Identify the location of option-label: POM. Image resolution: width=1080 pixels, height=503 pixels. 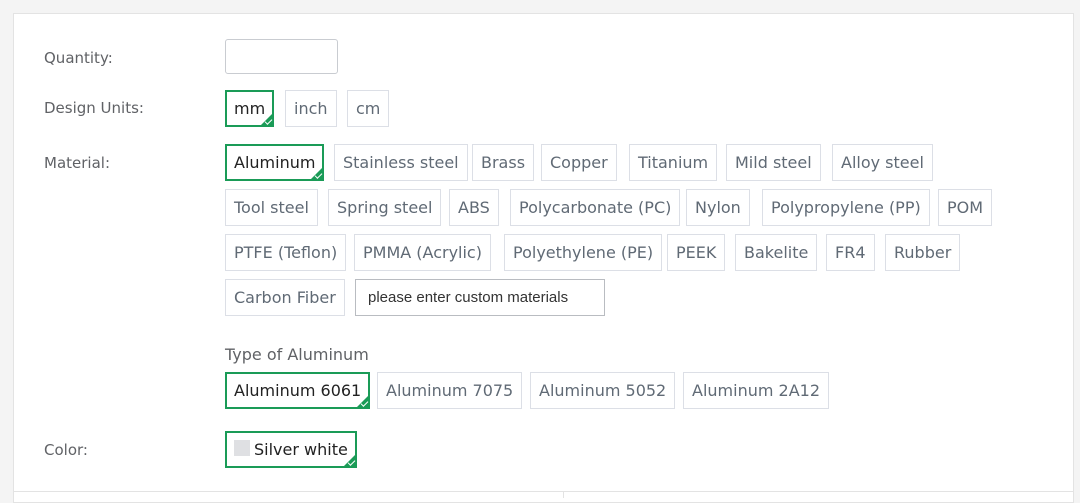
(965, 207).